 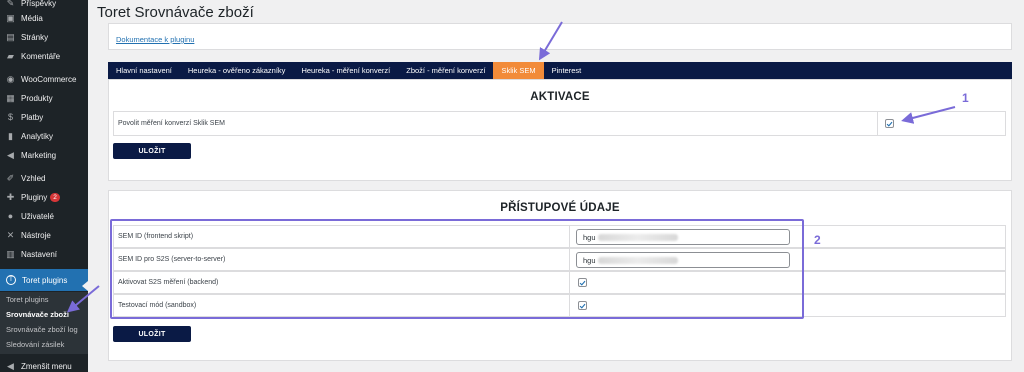 What do you see at coordinates (44, 136) in the screenshot?
I see `sidebar-item-analytics: ▮ Analytiky` at bounding box center [44, 136].